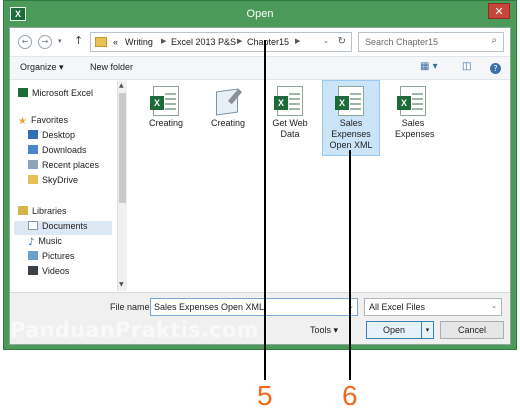 The width and height of the screenshot is (520, 410). I want to click on nav-item-label: Documents, so click(65, 226).